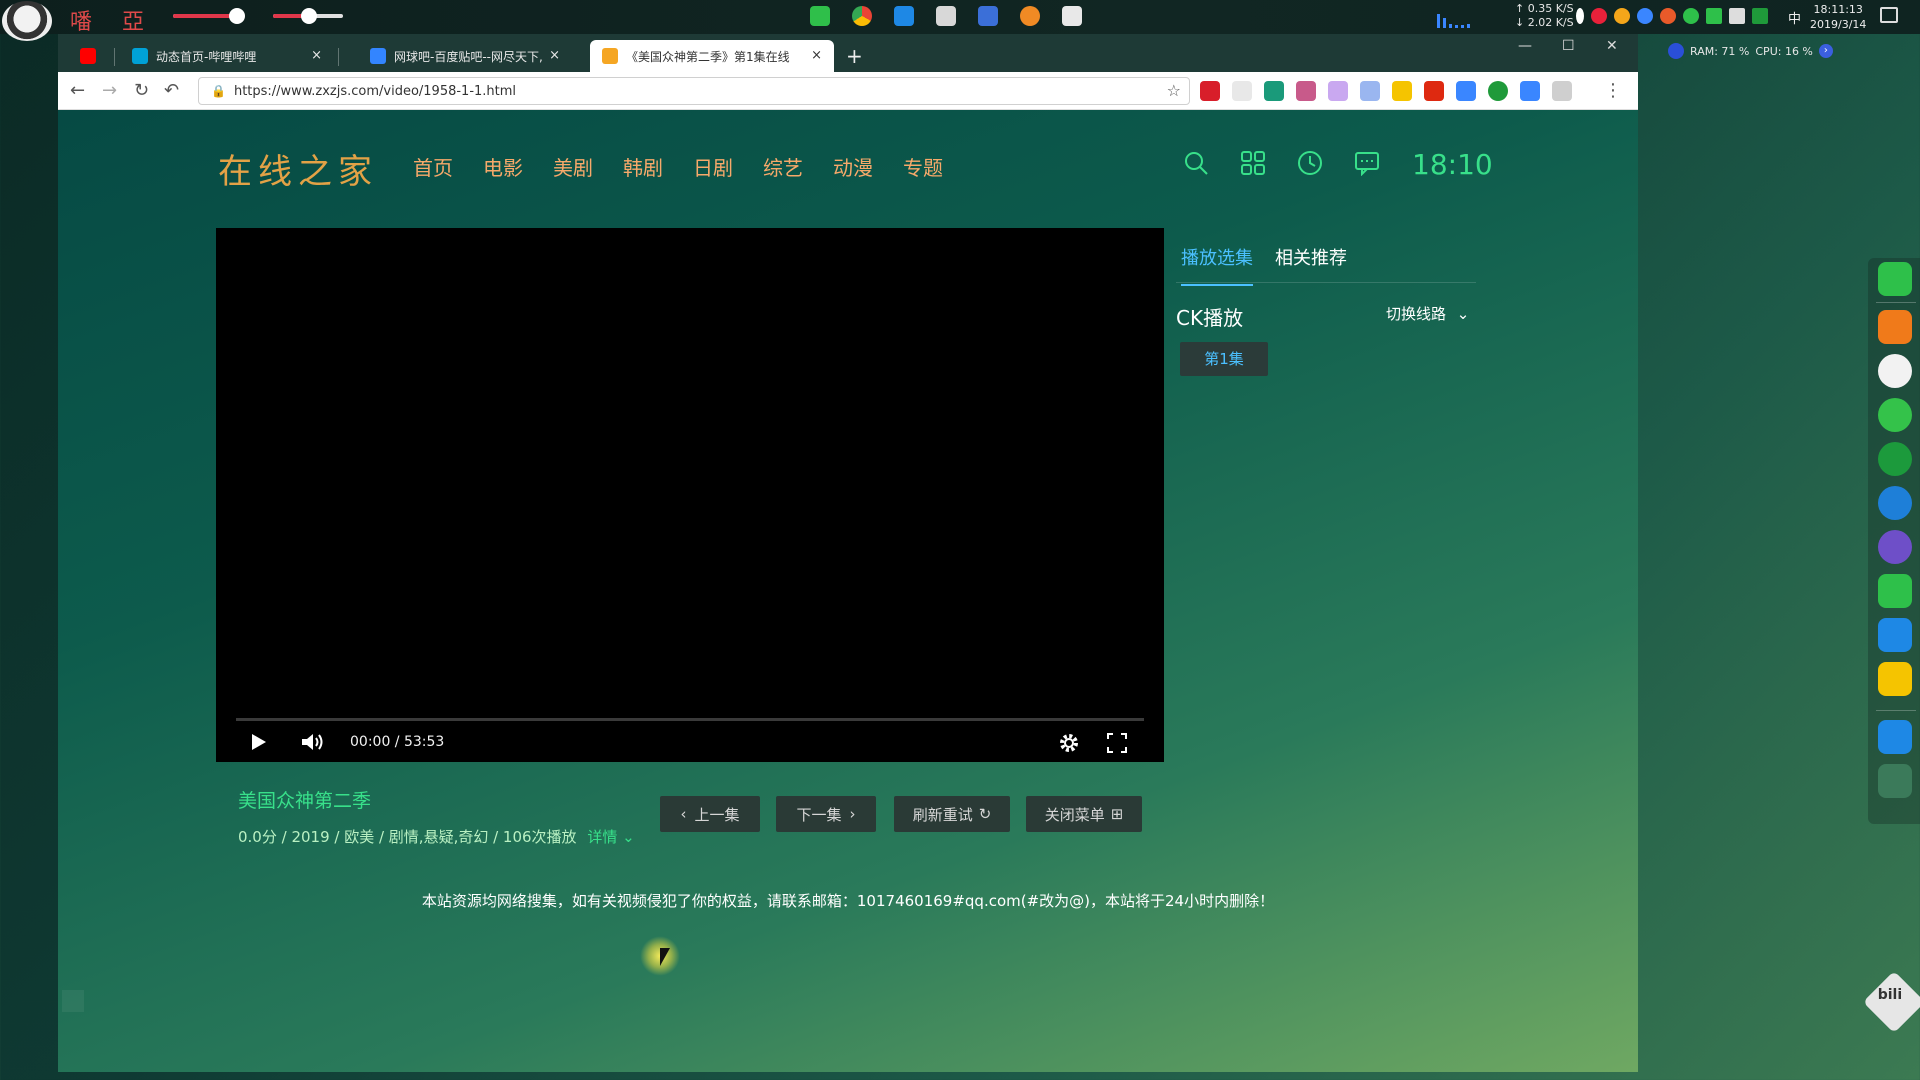  What do you see at coordinates (573, 166) in the screenshot?
I see `nav-us-drama: 美剧` at bounding box center [573, 166].